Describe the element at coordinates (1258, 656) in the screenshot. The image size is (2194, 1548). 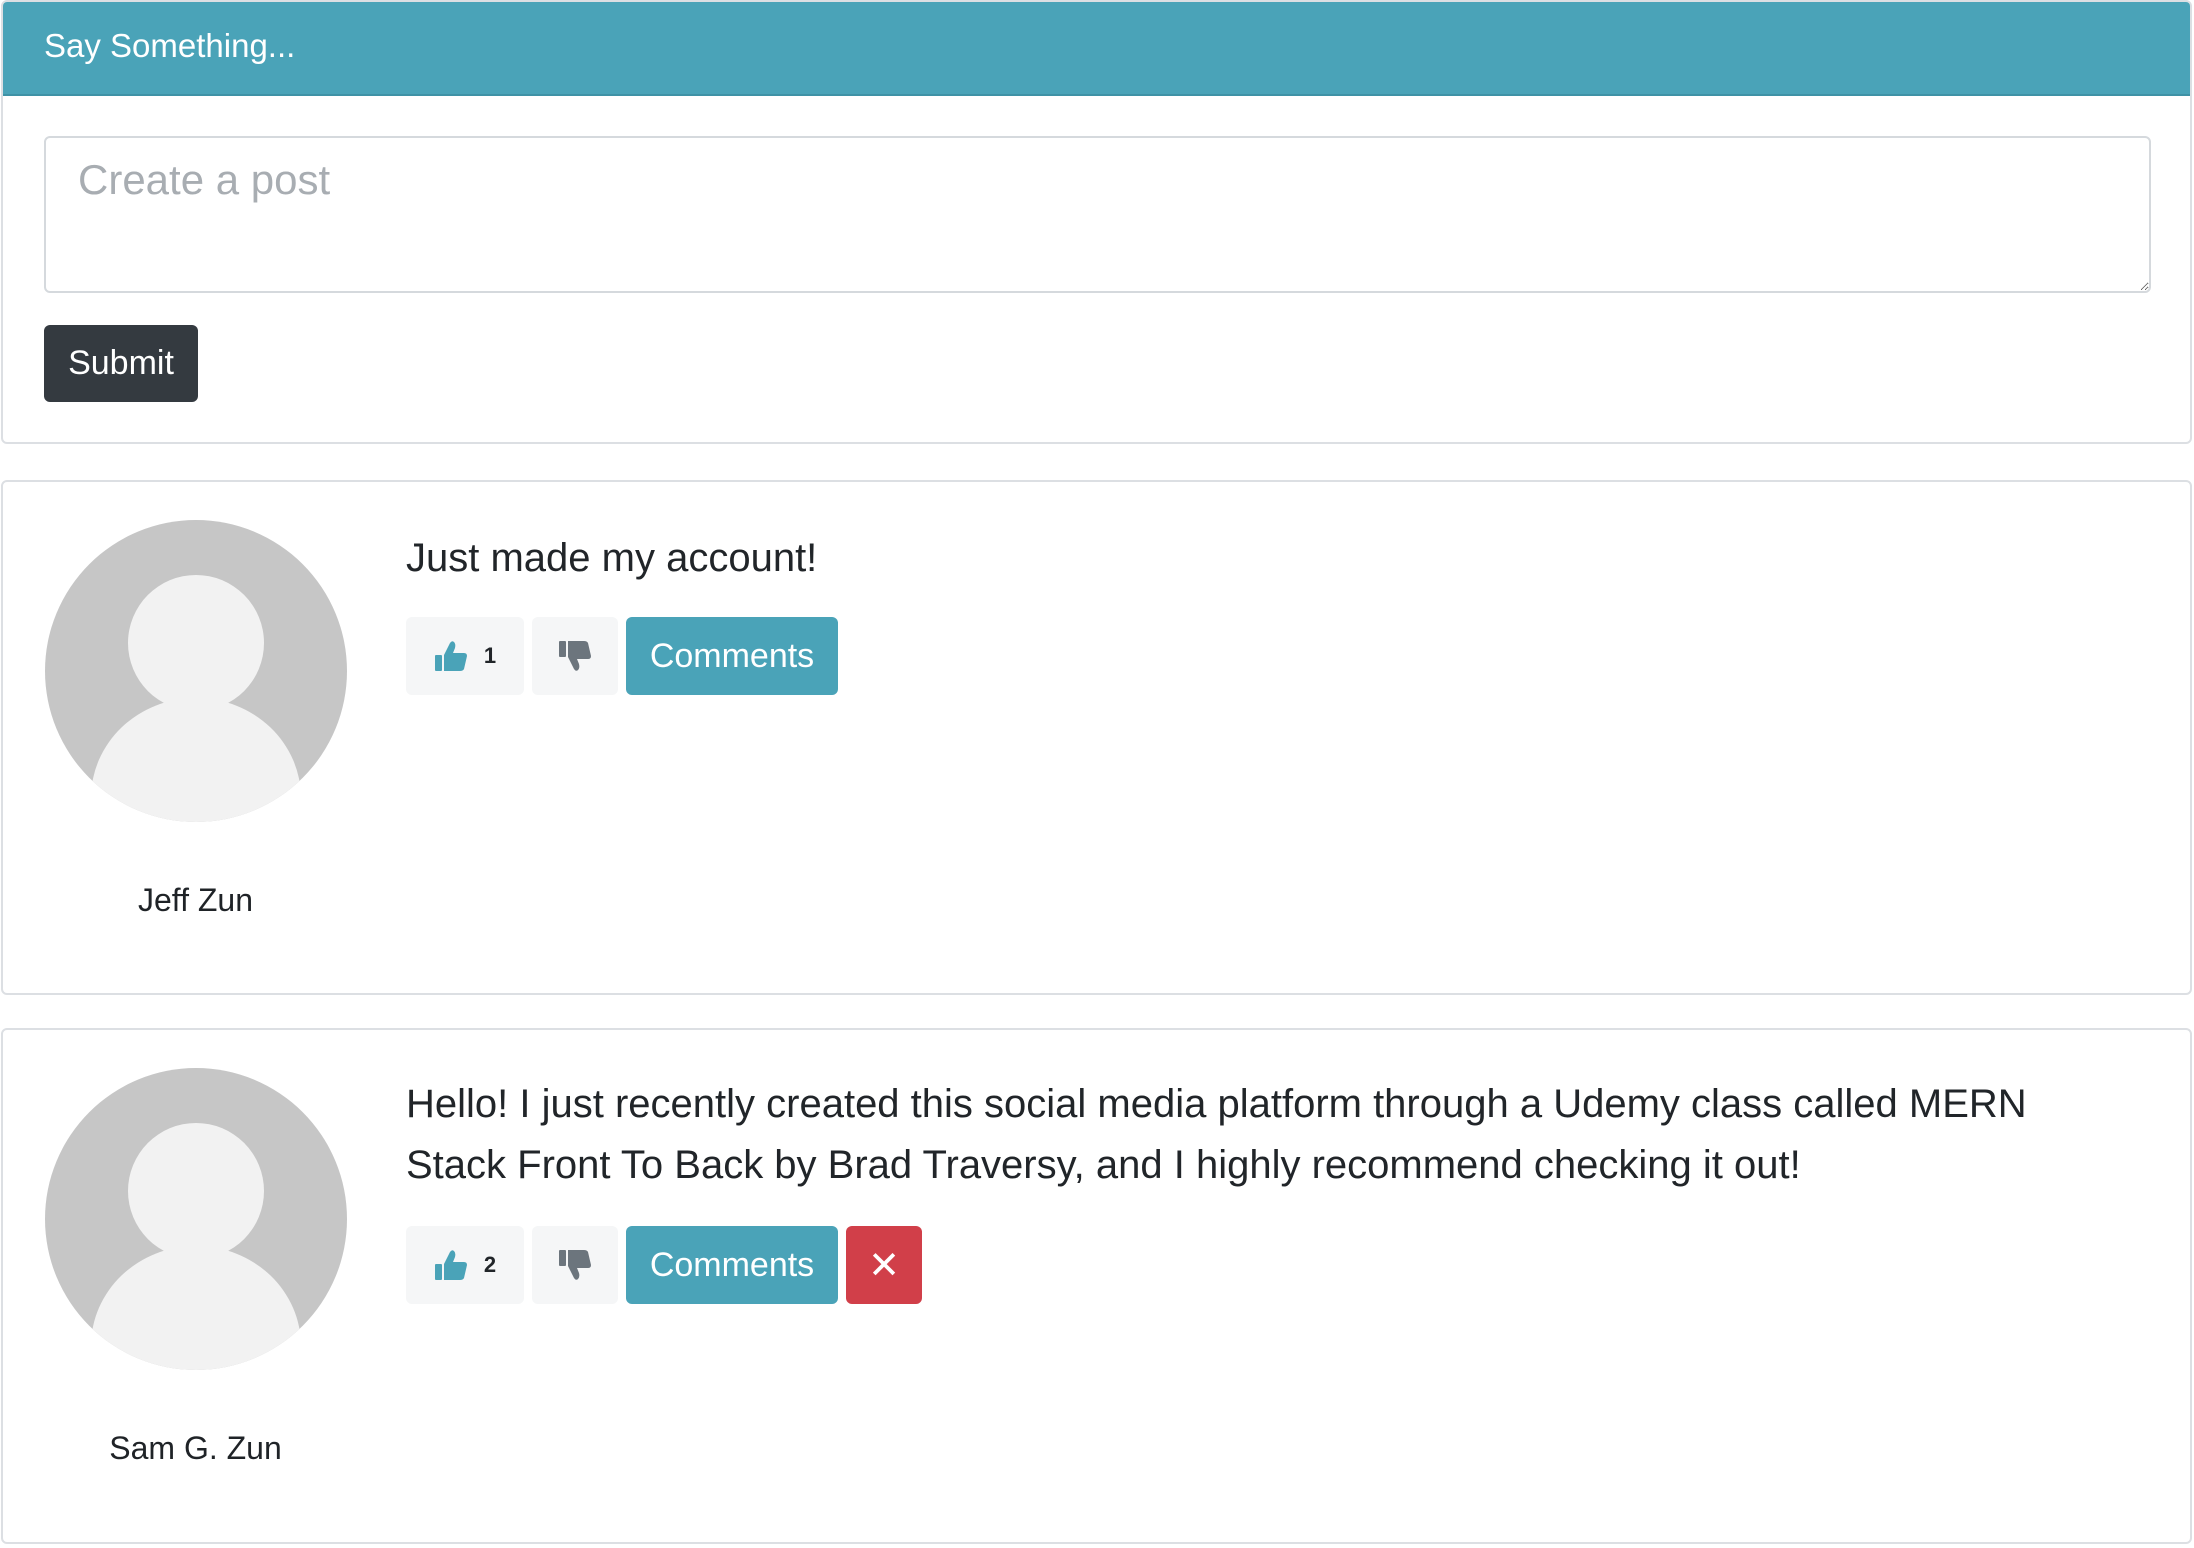
I see `post-actions: 1 Comments` at that location.